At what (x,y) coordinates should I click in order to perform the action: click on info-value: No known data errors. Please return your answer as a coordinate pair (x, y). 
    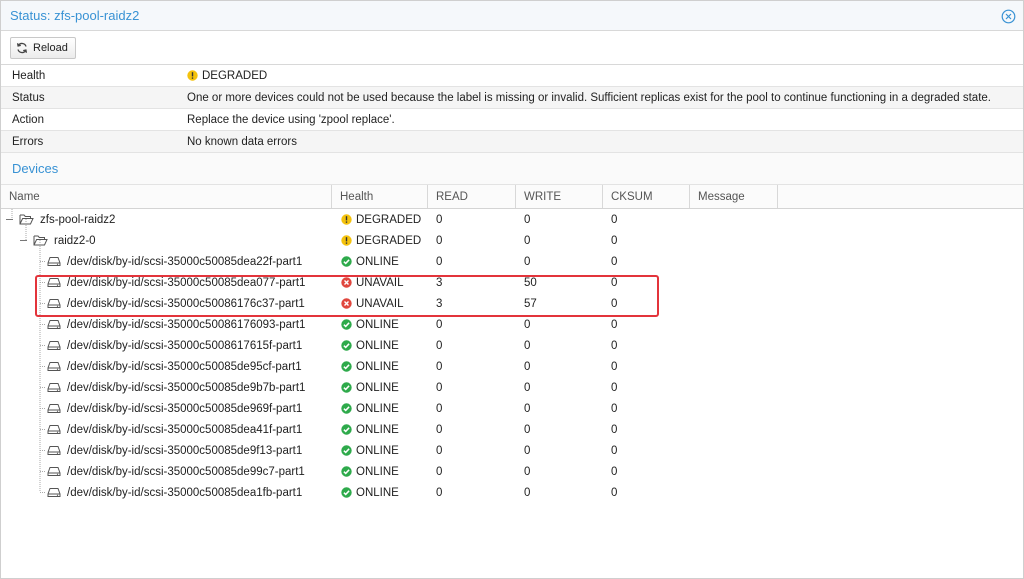
    Looking at the image, I should click on (242, 141).